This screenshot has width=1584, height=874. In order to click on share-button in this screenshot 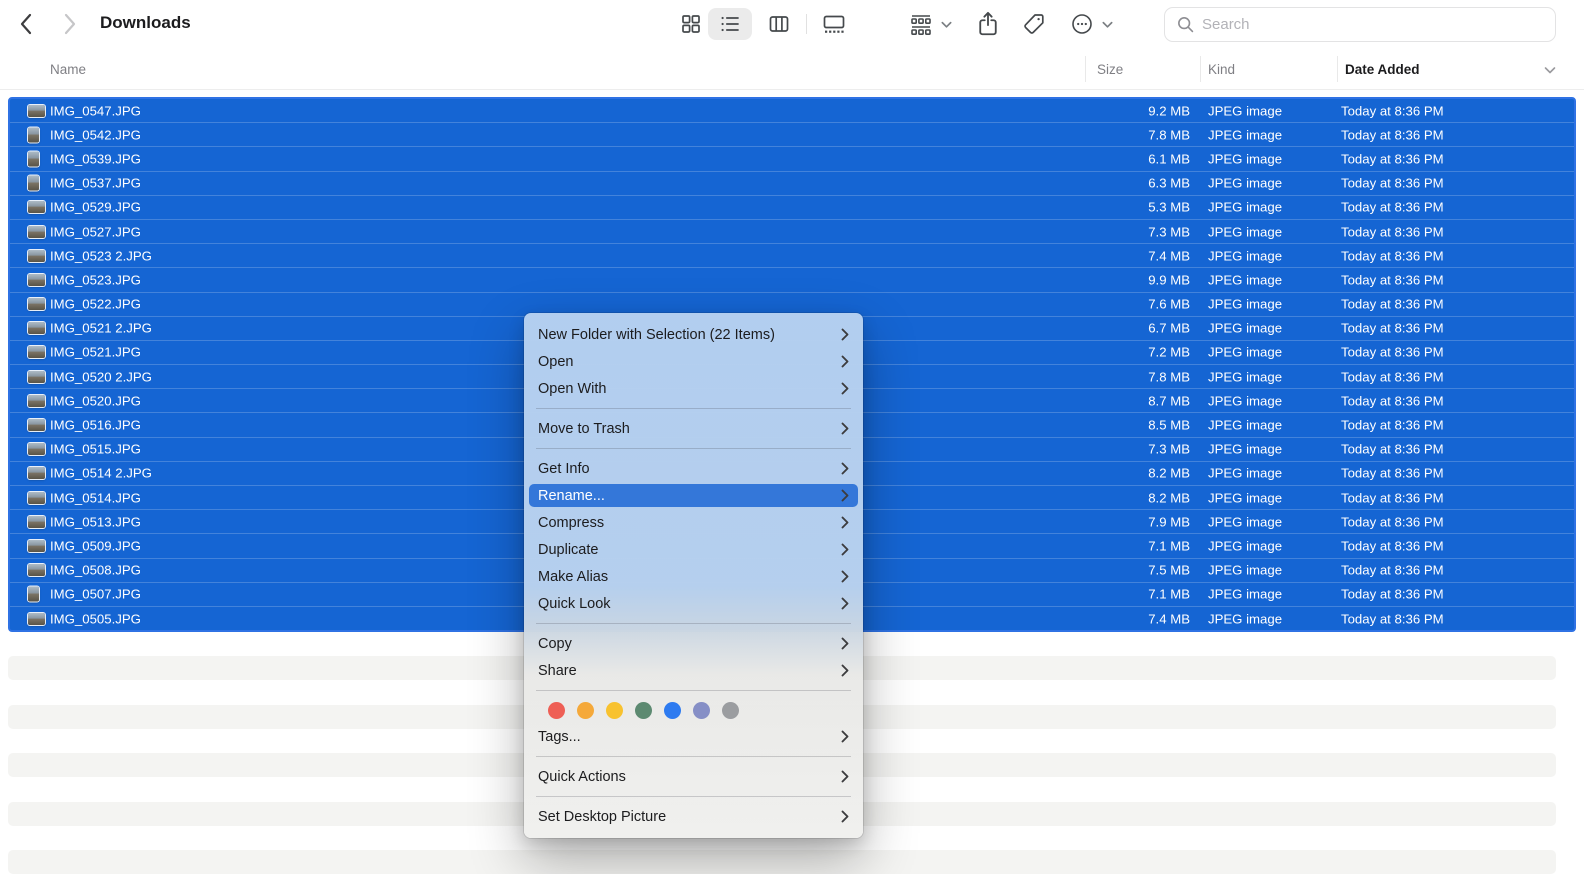, I will do `click(988, 24)`.